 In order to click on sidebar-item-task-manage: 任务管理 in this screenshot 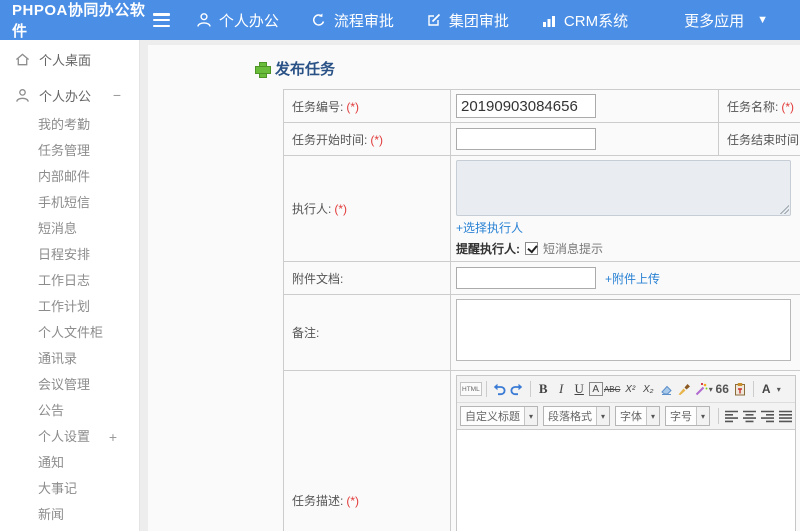, I will do `click(69, 151)`.